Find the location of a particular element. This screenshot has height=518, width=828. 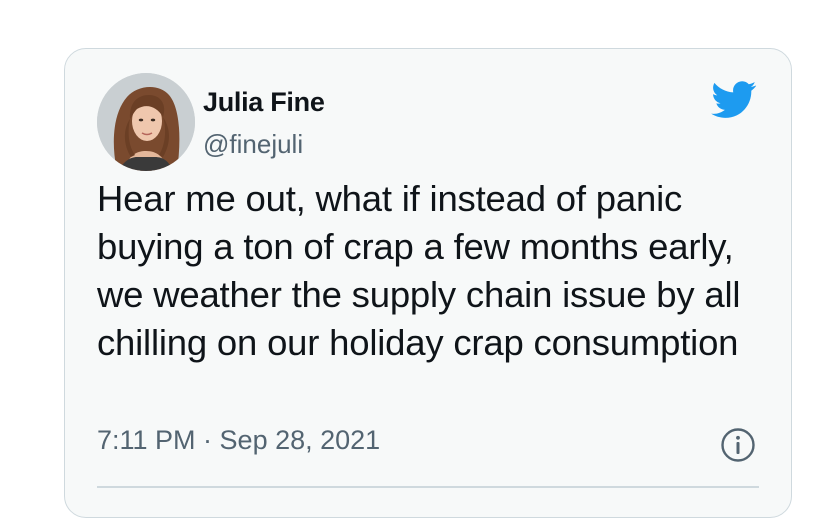

author-handle: @finejuli is located at coordinates (253, 144).